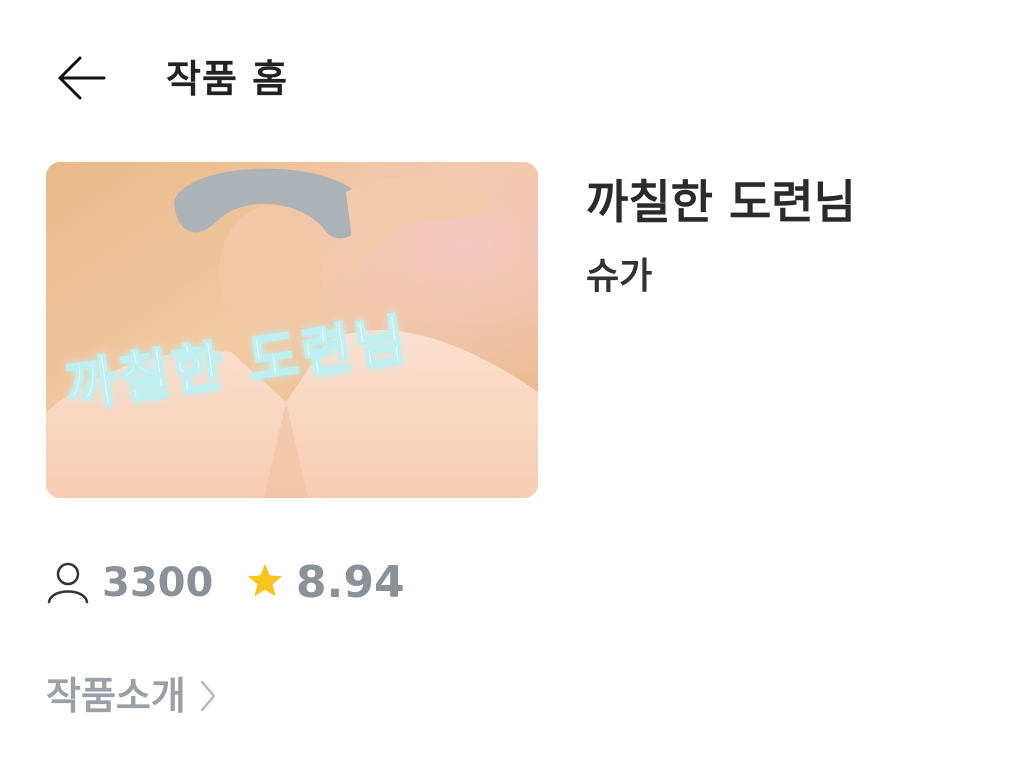 The image size is (1025, 768). I want to click on page-title: 작품 홈, so click(227, 79).